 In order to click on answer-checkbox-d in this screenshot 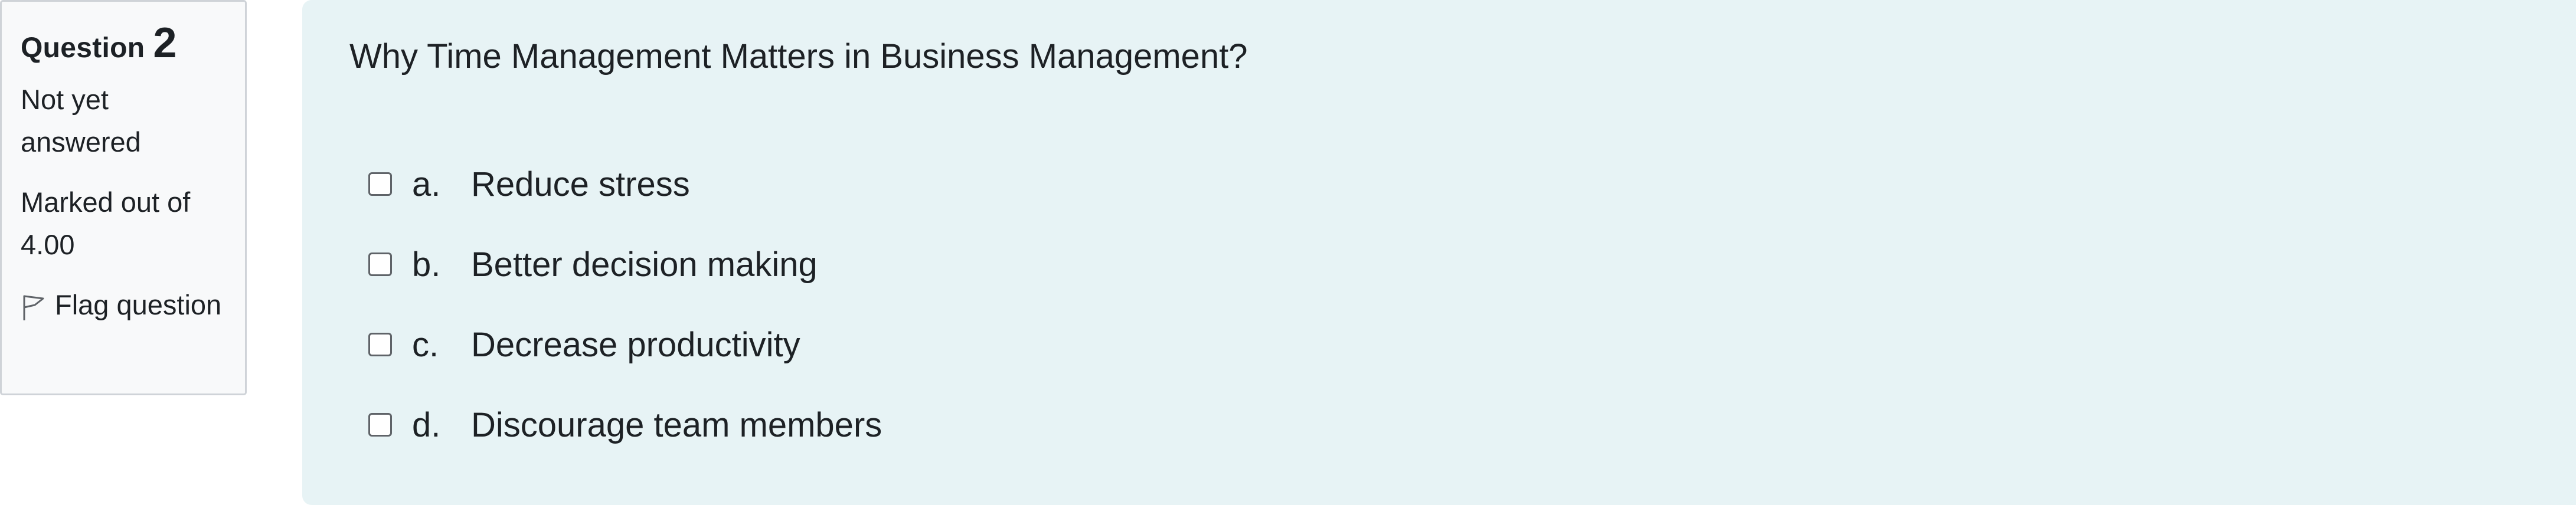, I will do `click(380, 425)`.